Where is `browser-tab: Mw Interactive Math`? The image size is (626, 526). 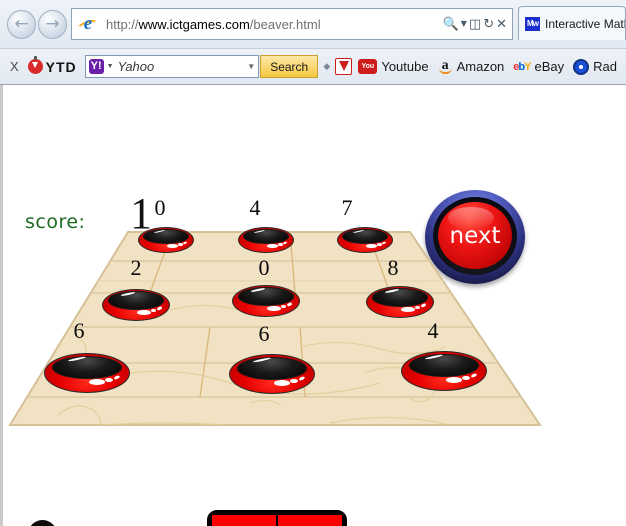 browser-tab: Mw Interactive Math is located at coordinates (572, 23).